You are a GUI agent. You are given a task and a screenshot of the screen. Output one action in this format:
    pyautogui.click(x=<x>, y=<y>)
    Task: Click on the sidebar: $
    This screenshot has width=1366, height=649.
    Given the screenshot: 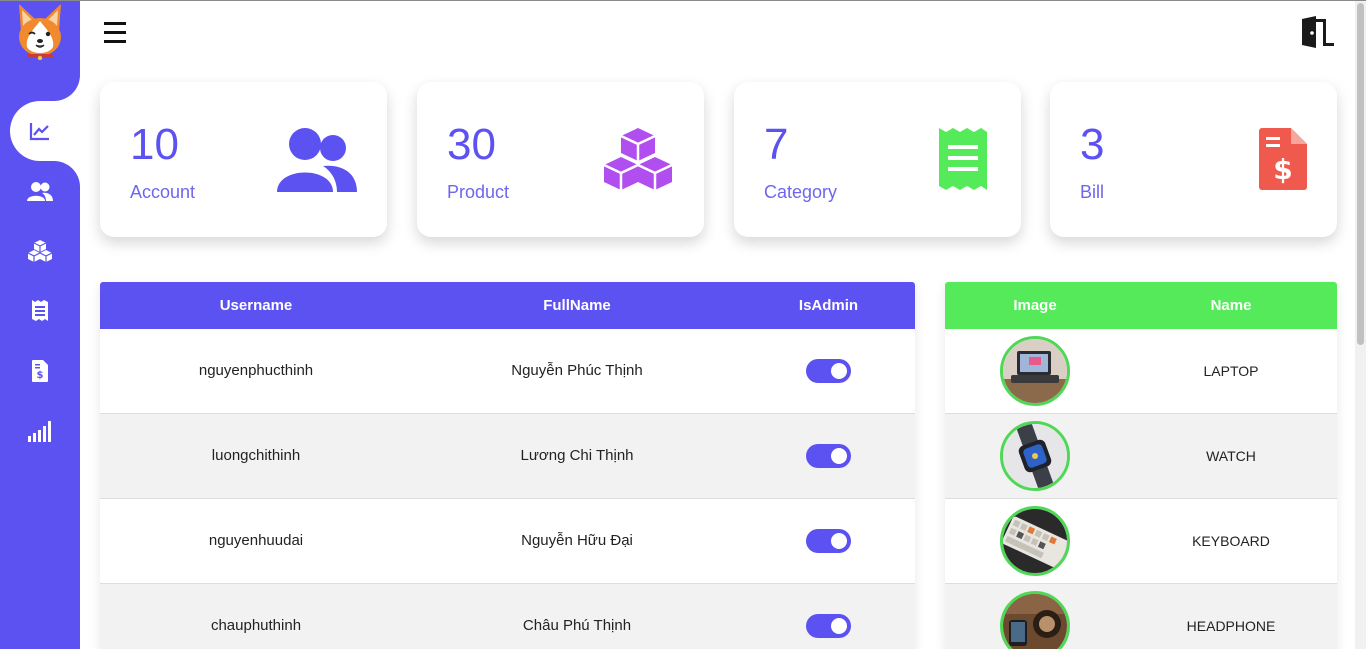 What is the action you would take?
    pyautogui.click(x=40, y=325)
    